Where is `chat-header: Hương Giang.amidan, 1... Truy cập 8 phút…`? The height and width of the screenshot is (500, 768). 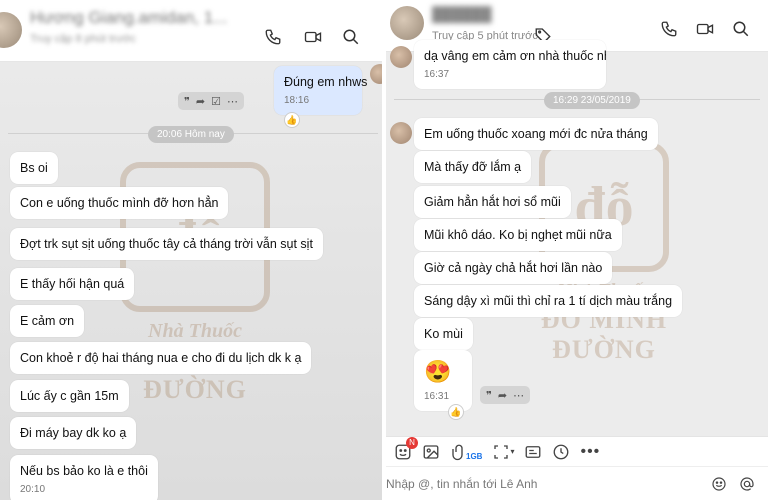
chat-header: Hương Giang.amidan, 1... Truy cập 8 phút… is located at coordinates (191, 31).